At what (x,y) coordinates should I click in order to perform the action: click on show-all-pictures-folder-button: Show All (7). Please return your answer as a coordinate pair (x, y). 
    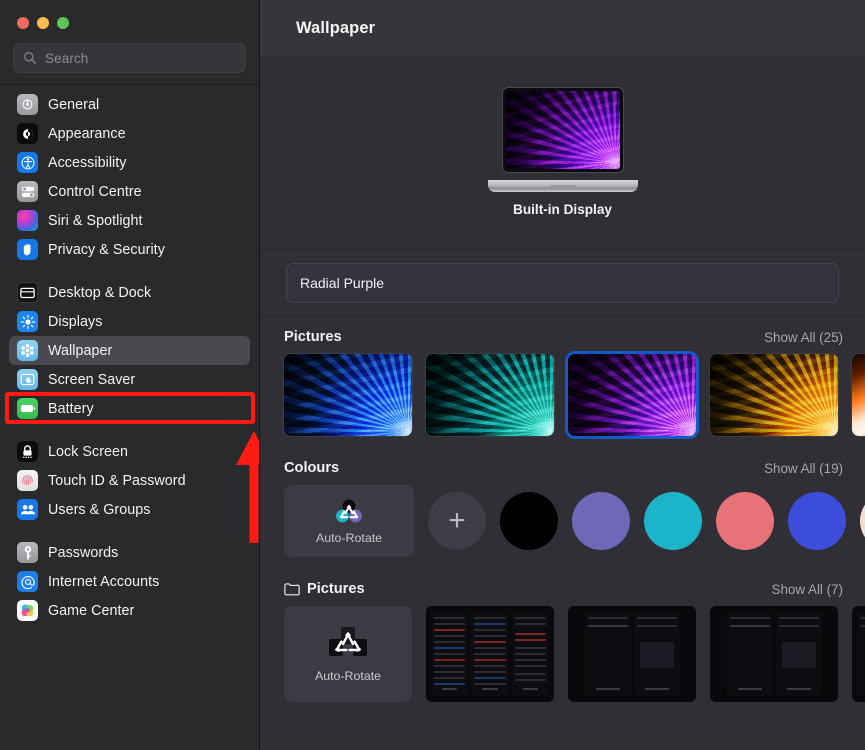
    Looking at the image, I should click on (807, 589).